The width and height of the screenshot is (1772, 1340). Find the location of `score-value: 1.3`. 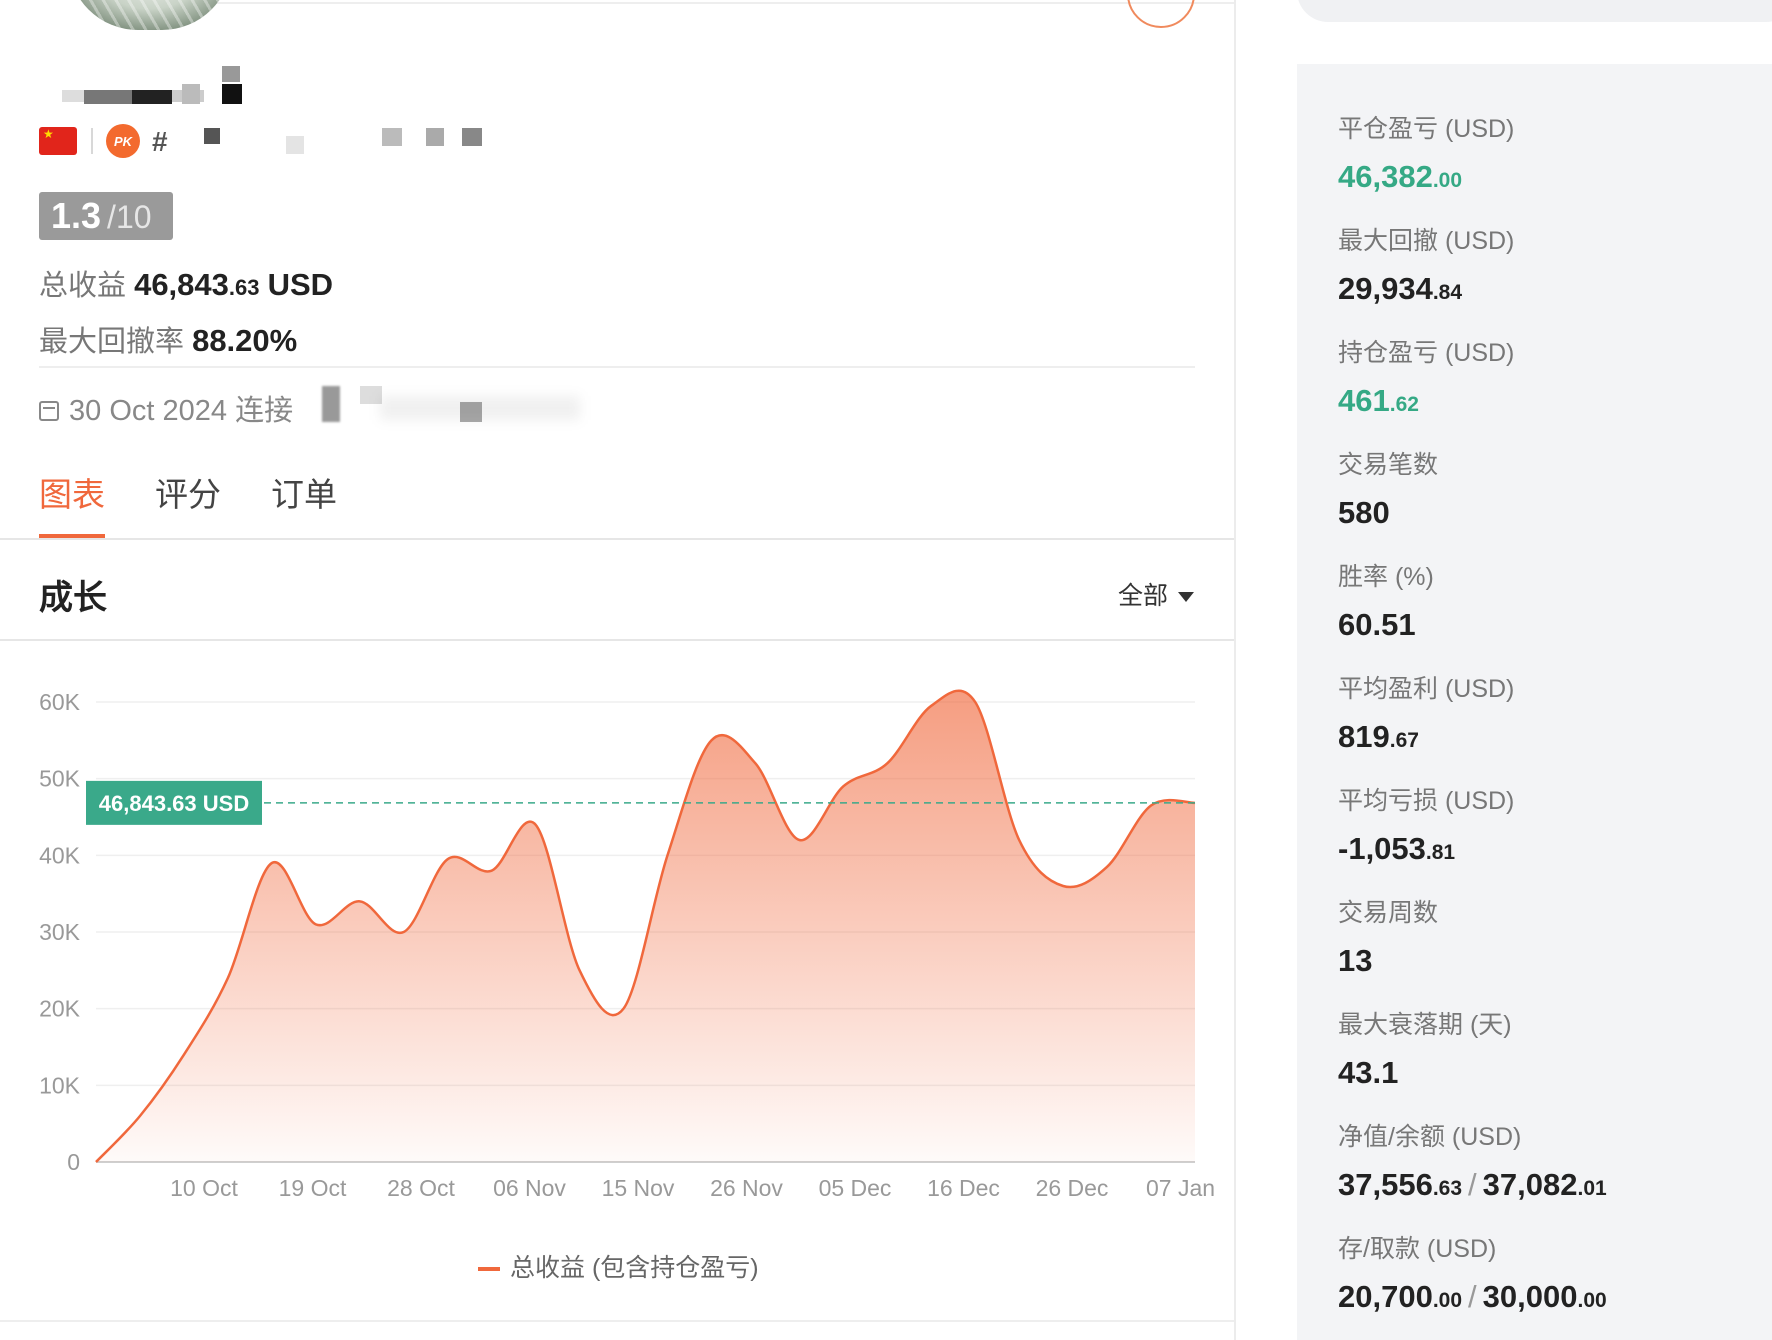

score-value: 1.3 is located at coordinates (76, 215).